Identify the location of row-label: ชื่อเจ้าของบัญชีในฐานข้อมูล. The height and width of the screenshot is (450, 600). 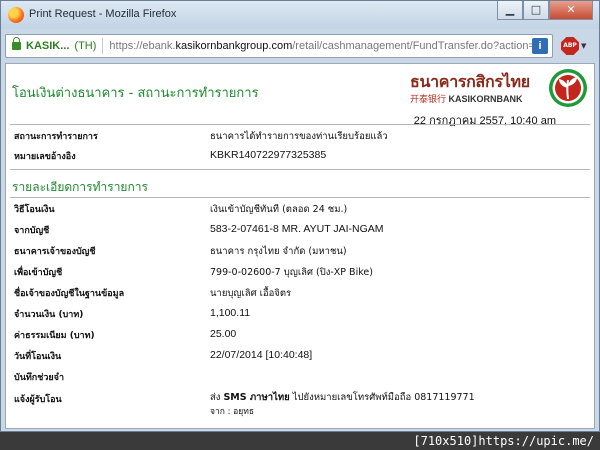
(69, 294).